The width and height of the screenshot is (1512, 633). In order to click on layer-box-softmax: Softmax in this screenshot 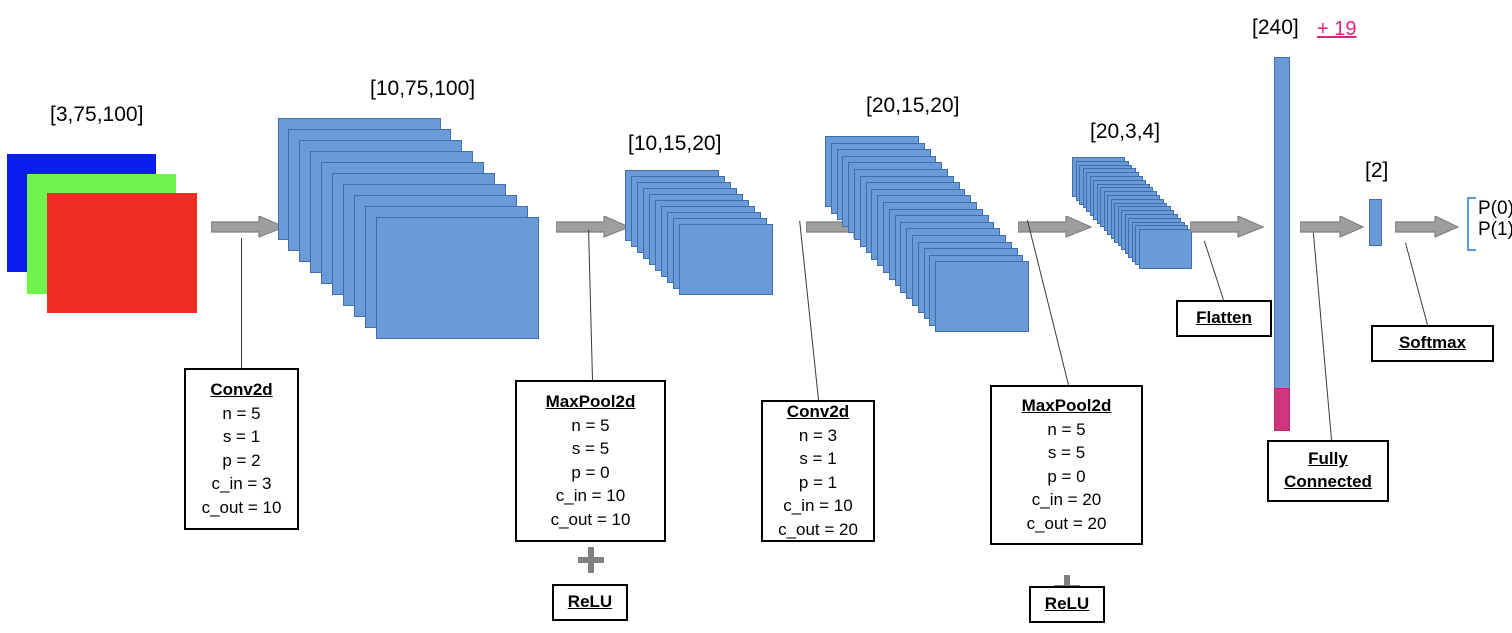, I will do `click(1432, 343)`.